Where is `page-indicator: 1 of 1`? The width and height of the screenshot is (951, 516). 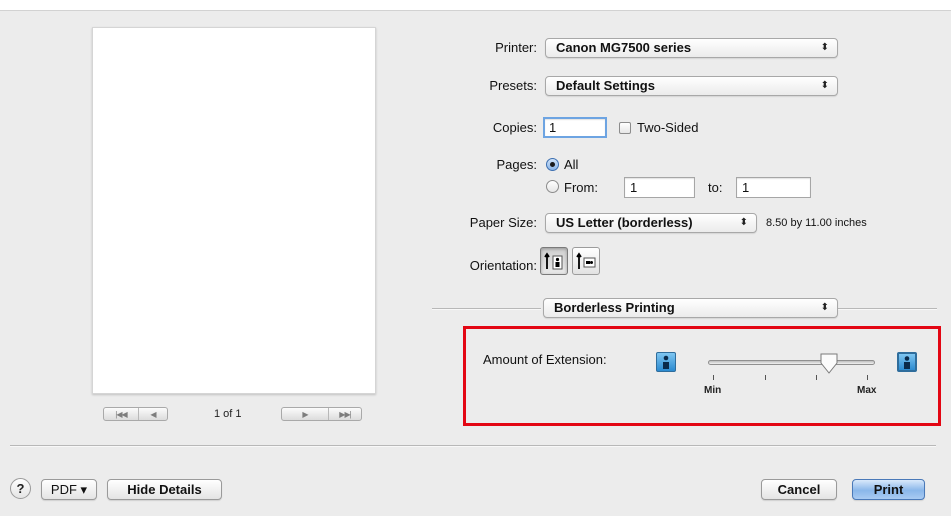
page-indicator: 1 of 1 is located at coordinates (228, 414).